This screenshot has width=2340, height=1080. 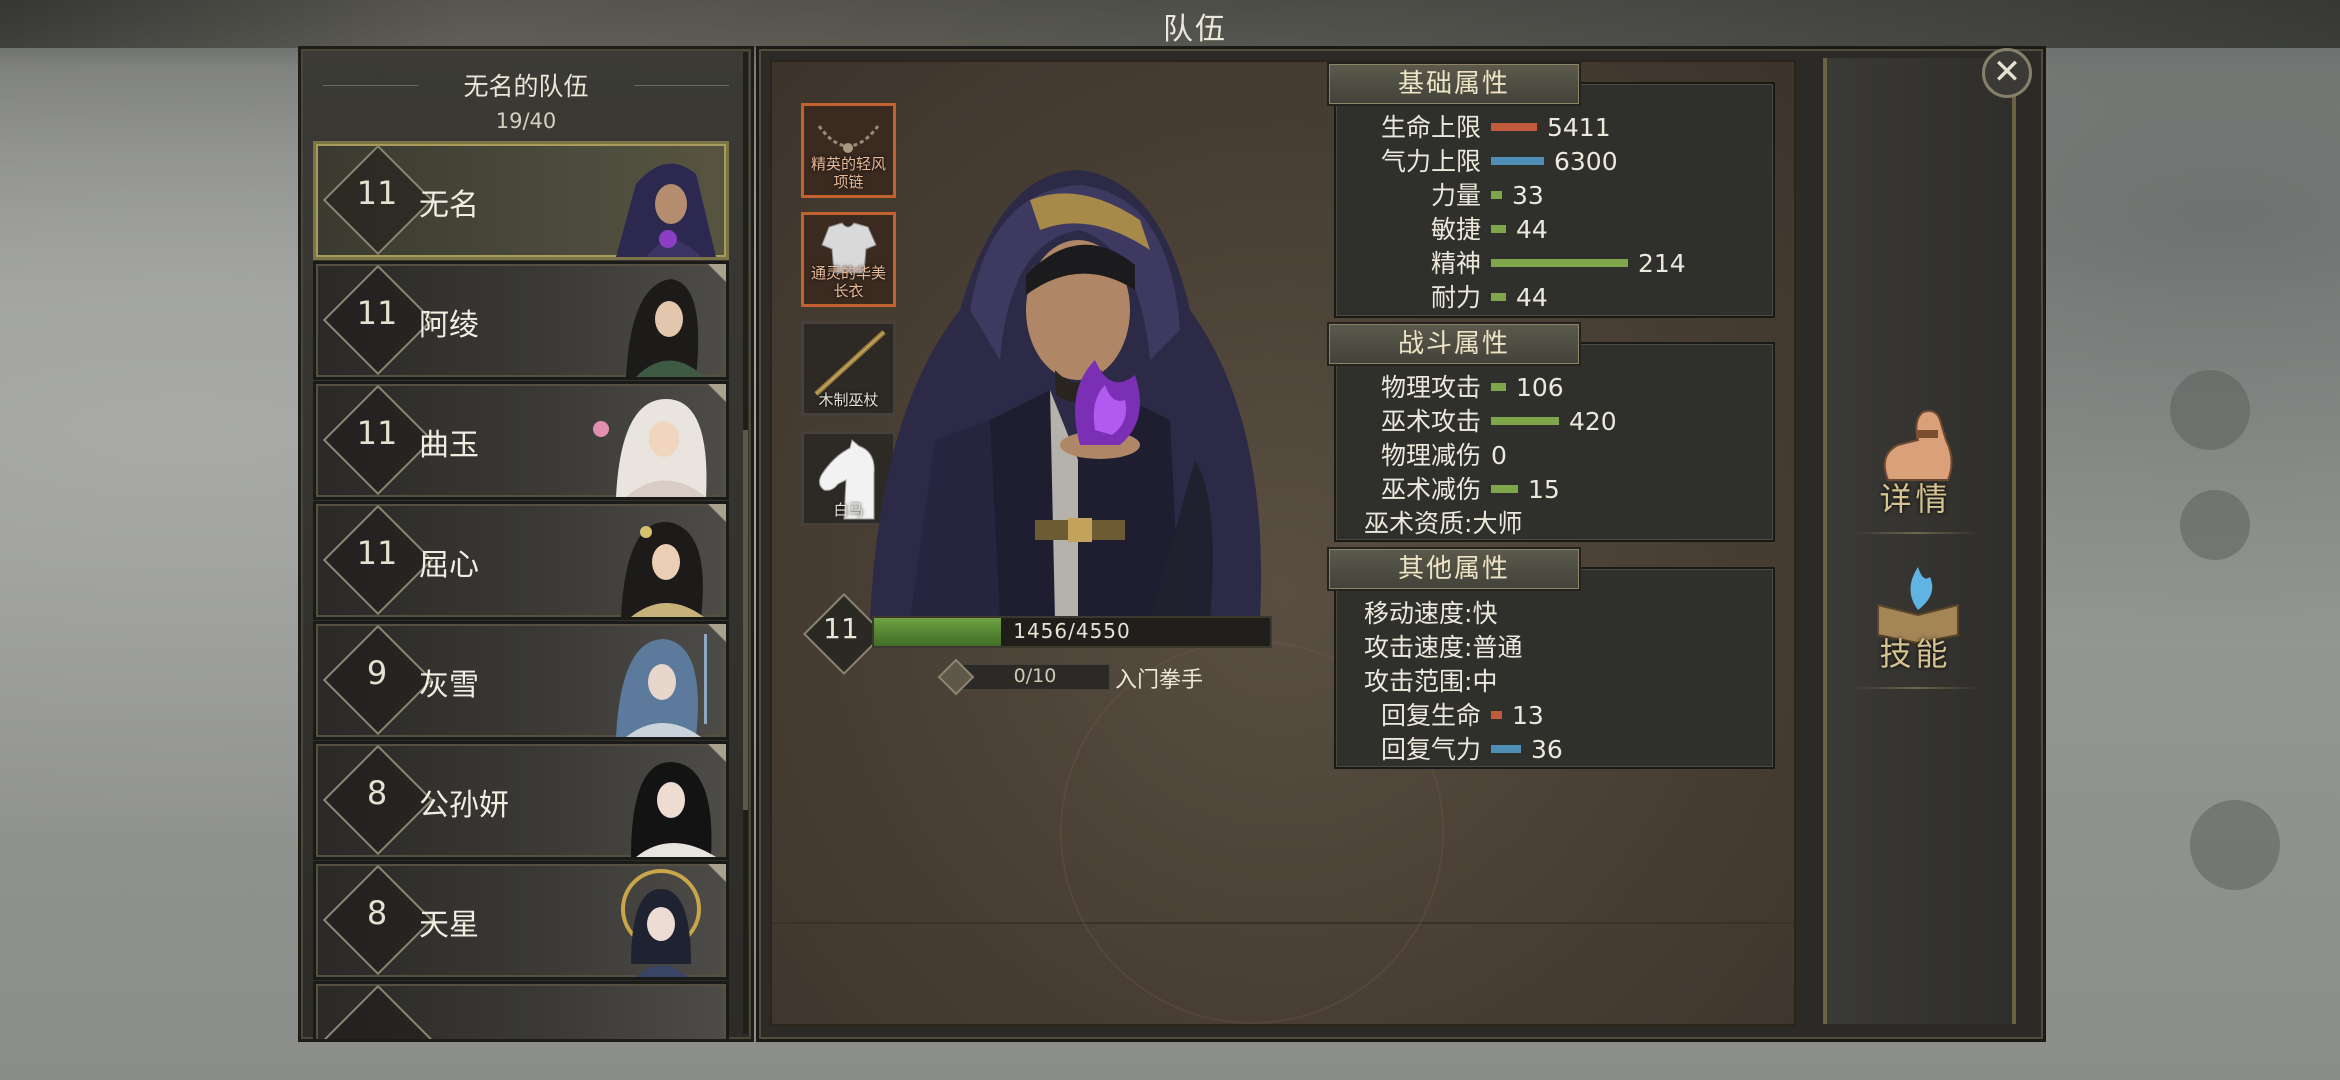 I want to click on stat-value: 13, so click(x=1528, y=715).